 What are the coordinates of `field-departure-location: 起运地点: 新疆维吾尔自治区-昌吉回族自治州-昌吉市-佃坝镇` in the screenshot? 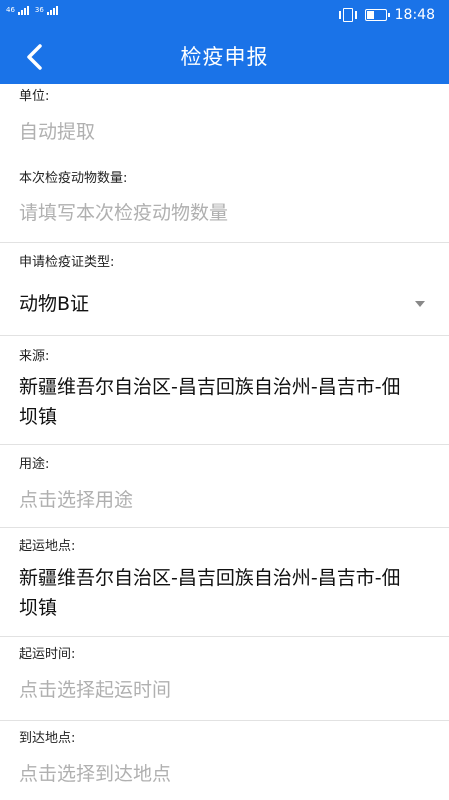 It's located at (224, 582).